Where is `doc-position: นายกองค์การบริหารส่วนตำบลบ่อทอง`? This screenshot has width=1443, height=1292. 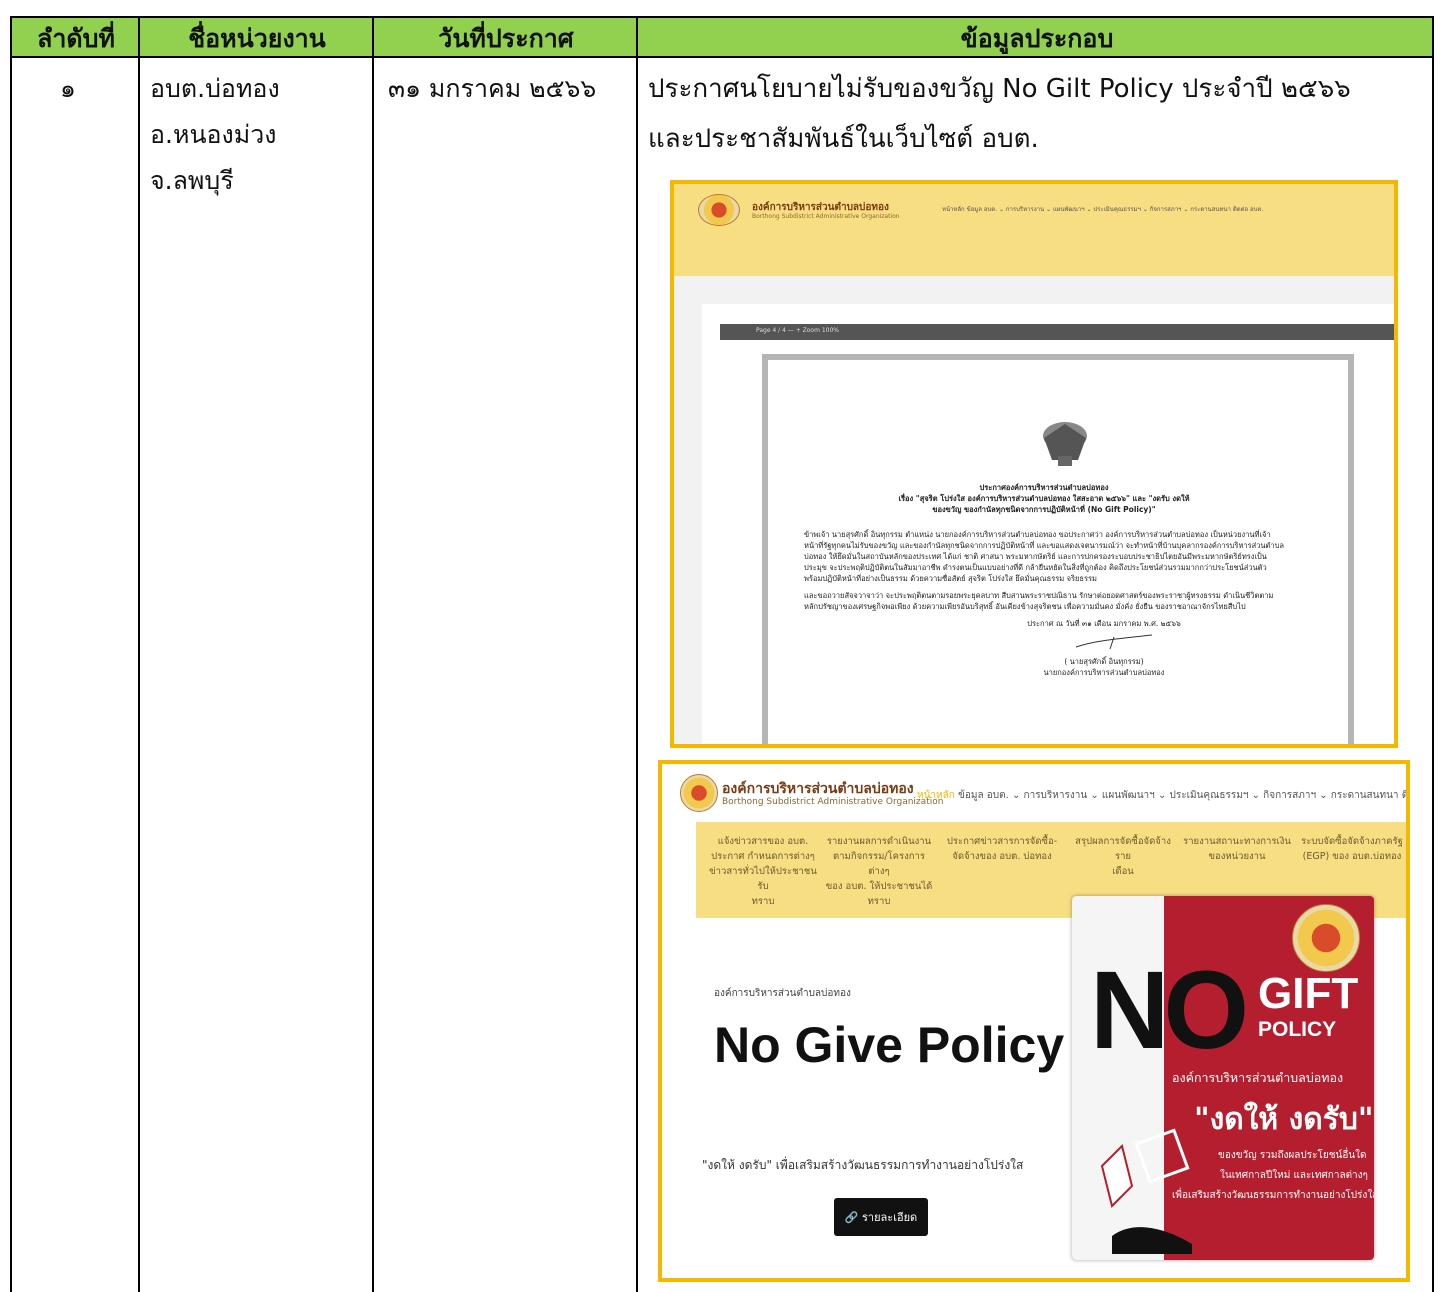
doc-position: นายกองค์การบริหารส่วนตำบลบ่อทอง is located at coordinates (1104, 672).